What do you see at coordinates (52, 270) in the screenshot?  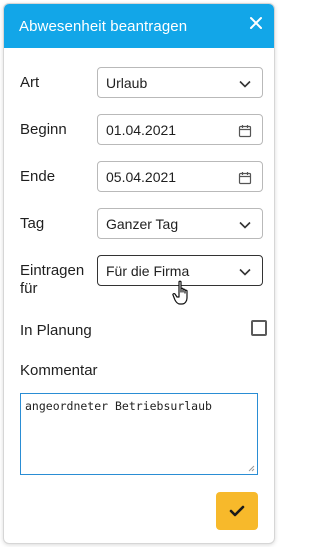 I see `eintragen-label-line1: Eintragen` at bounding box center [52, 270].